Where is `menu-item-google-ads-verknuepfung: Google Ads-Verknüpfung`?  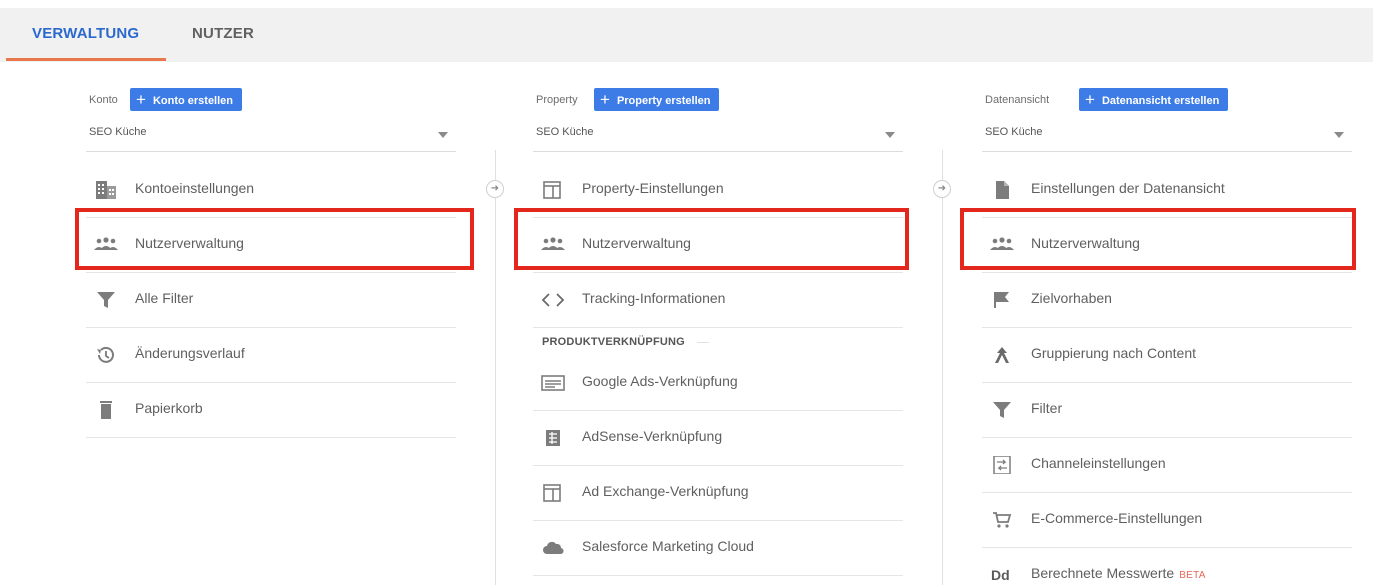 menu-item-google-ads-verknuepfung: Google Ads-Verknüpfung is located at coordinates (718, 383).